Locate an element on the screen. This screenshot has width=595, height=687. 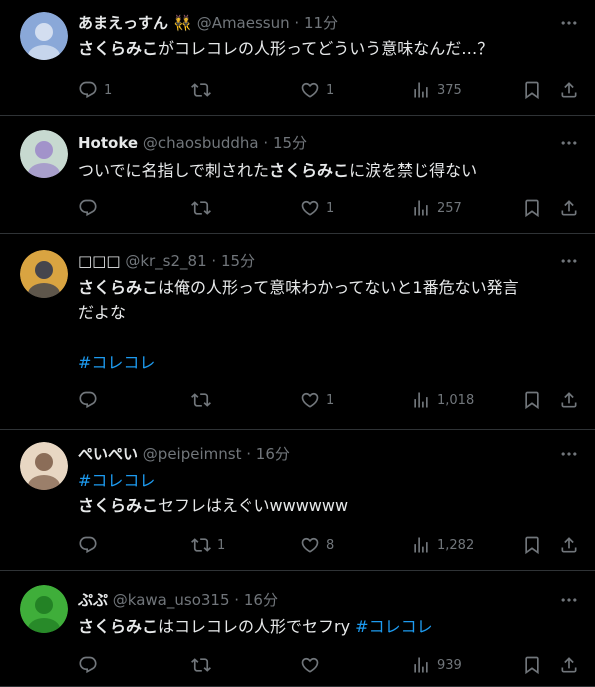
user-handle: @kr_s2_81 is located at coordinates (165, 261).